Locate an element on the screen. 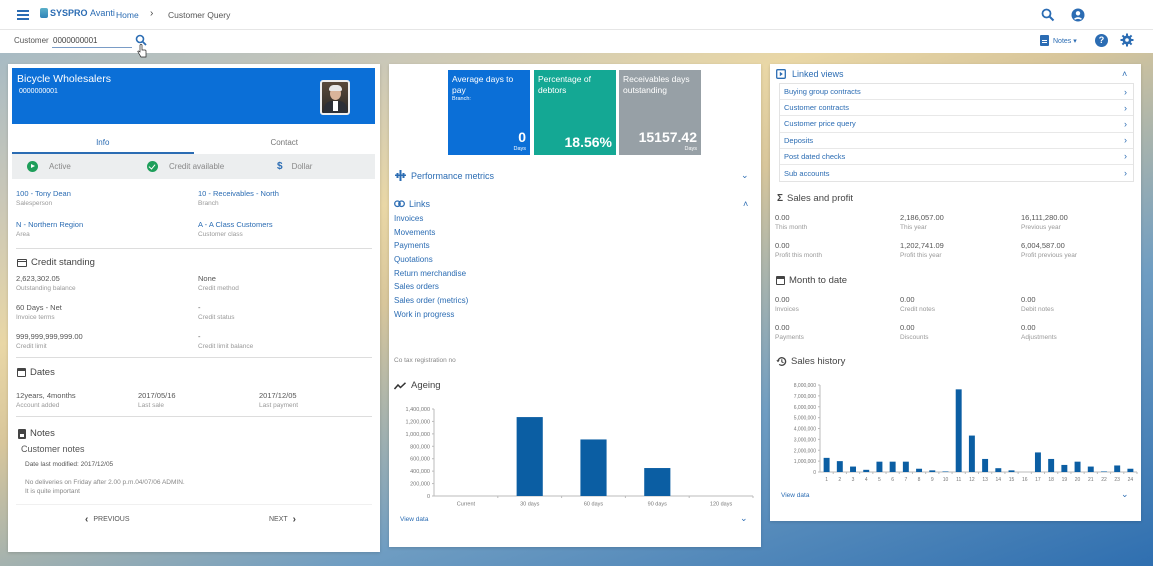  links-label: Links is located at coordinates (420, 204).